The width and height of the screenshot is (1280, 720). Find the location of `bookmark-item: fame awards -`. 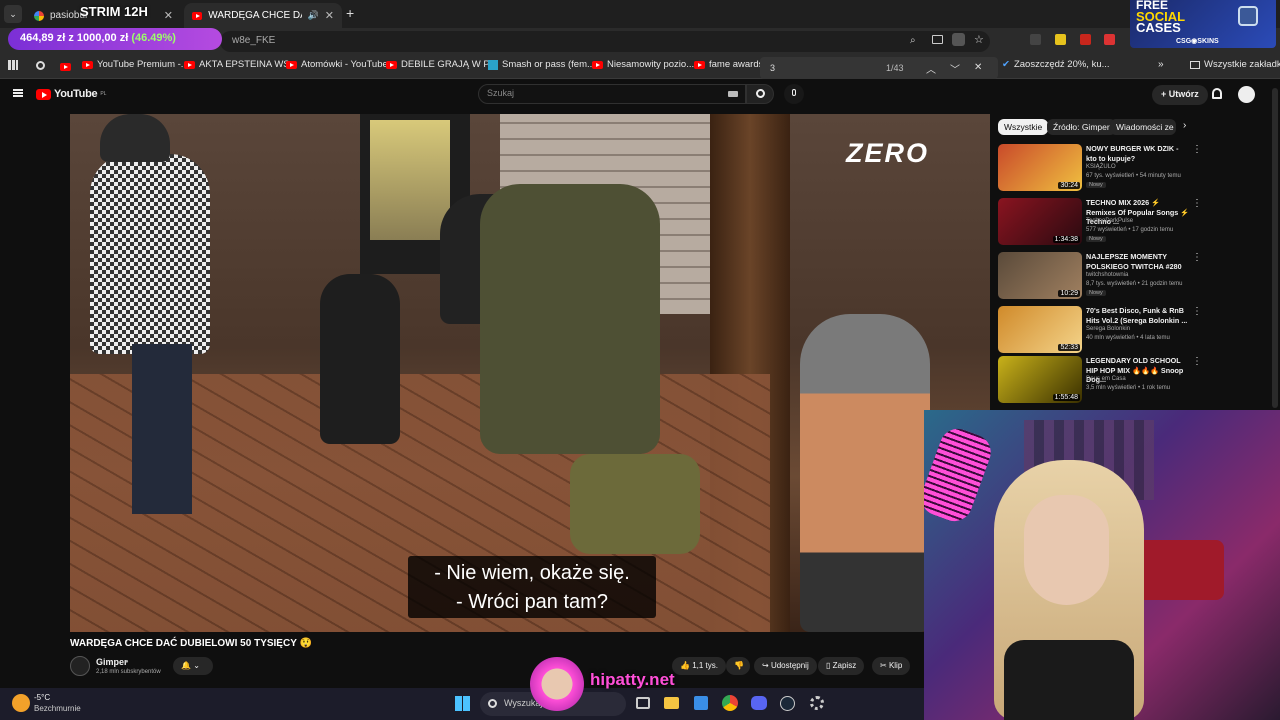

bookmark-item: fame awards - is located at coordinates (731, 64).